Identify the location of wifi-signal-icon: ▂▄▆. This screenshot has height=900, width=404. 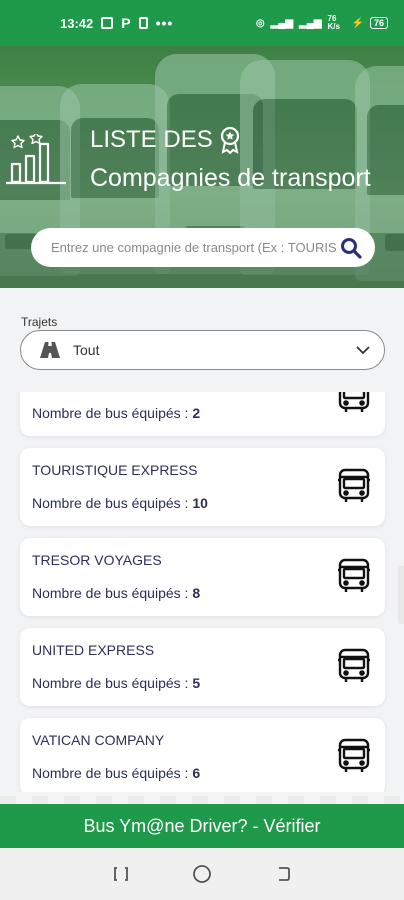
(310, 23).